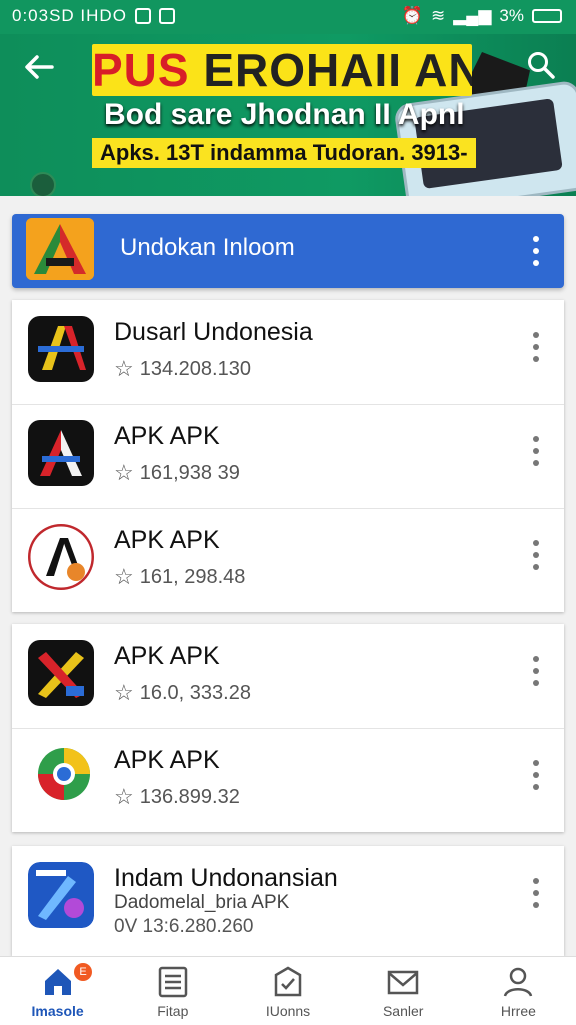 Image resolution: width=576 pixels, height=1025 pixels. I want to click on list-icon, so click(173, 982).